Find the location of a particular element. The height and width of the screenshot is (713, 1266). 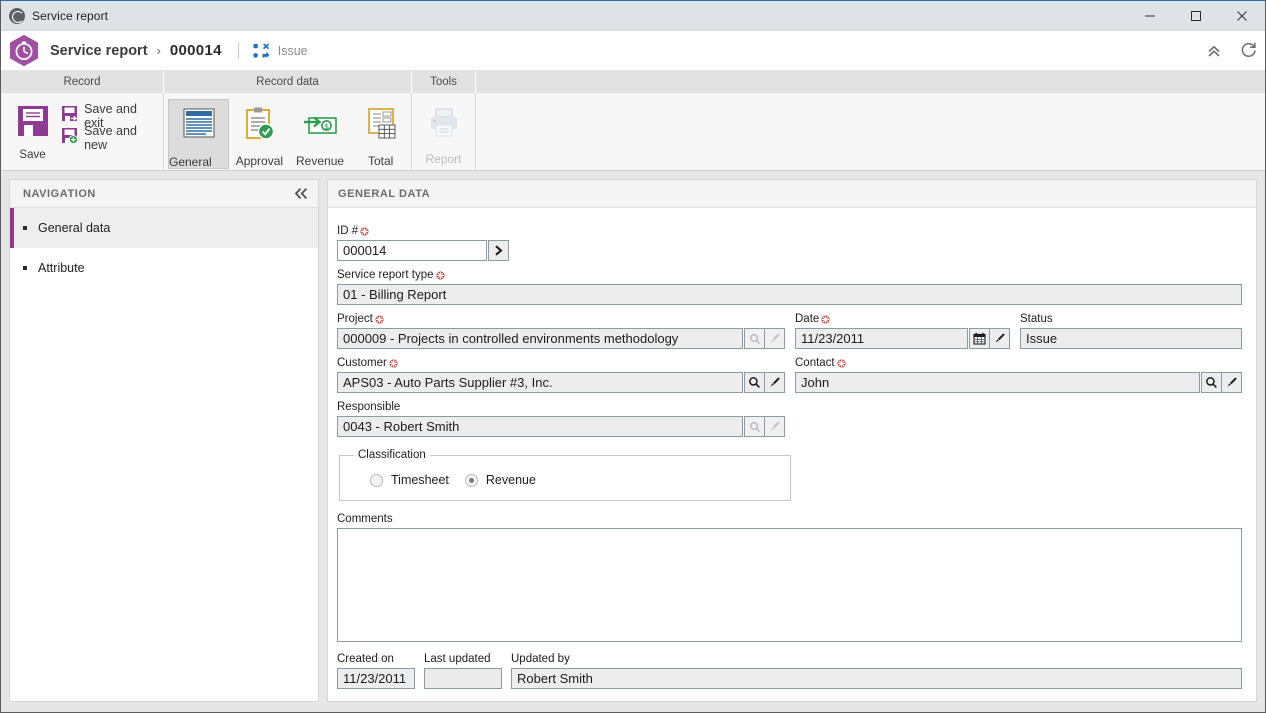

sidebar-item-general-data: General data is located at coordinates (164, 228).